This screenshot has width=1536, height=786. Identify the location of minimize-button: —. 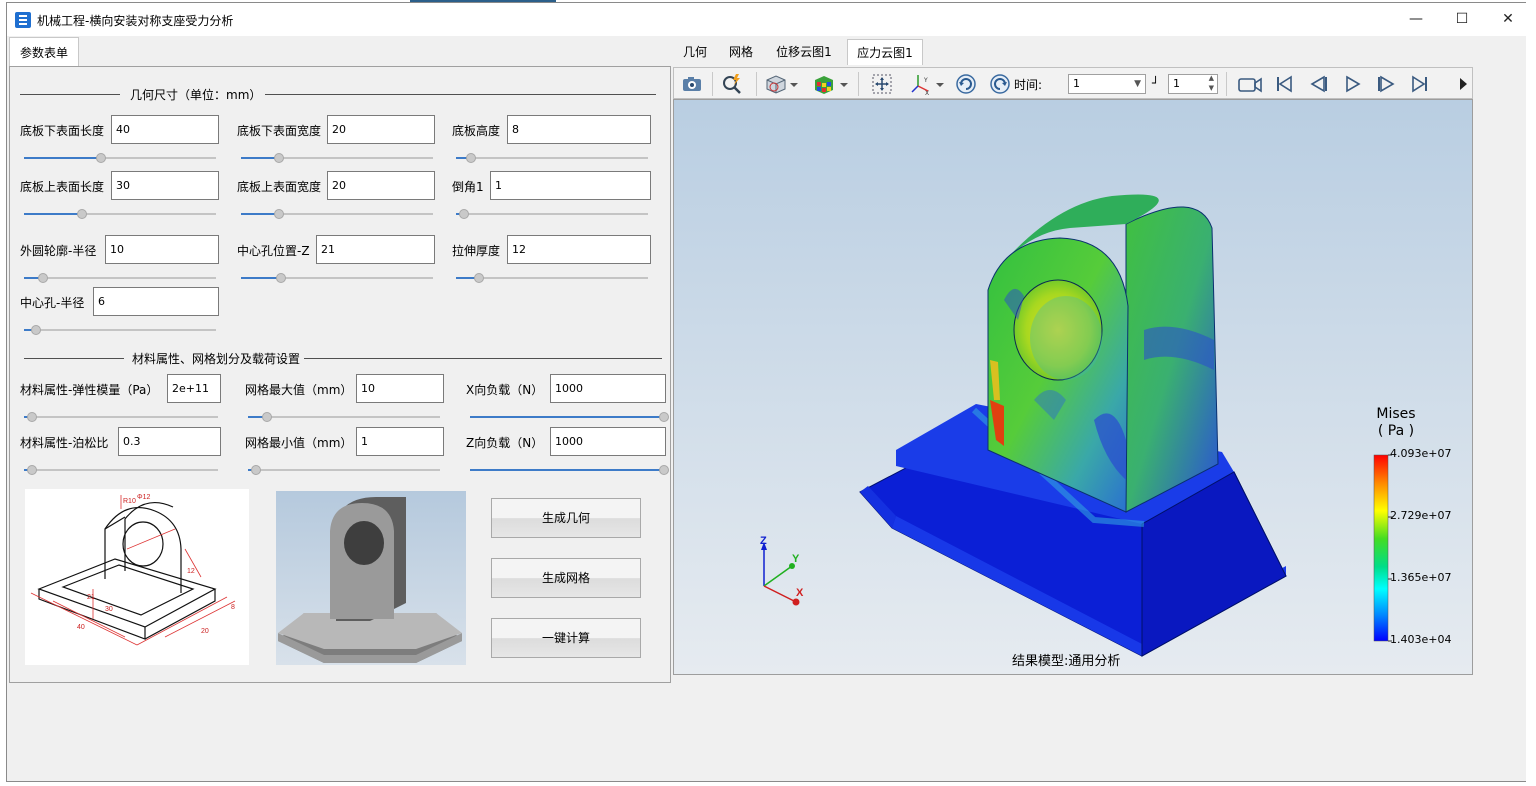
(1416, 19).